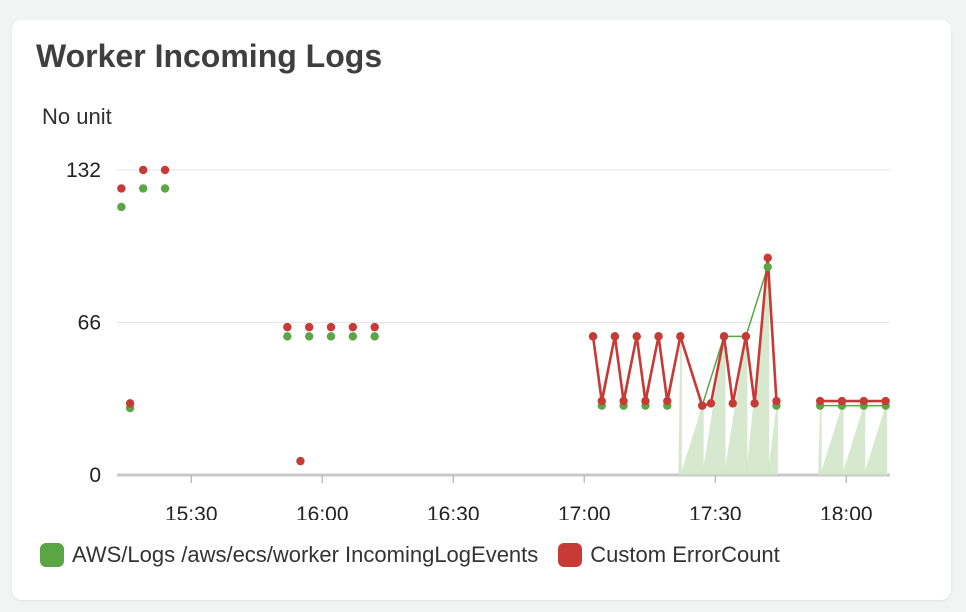 The width and height of the screenshot is (966, 612). I want to click on x-tick-label: 17:00, so click(584, 511).